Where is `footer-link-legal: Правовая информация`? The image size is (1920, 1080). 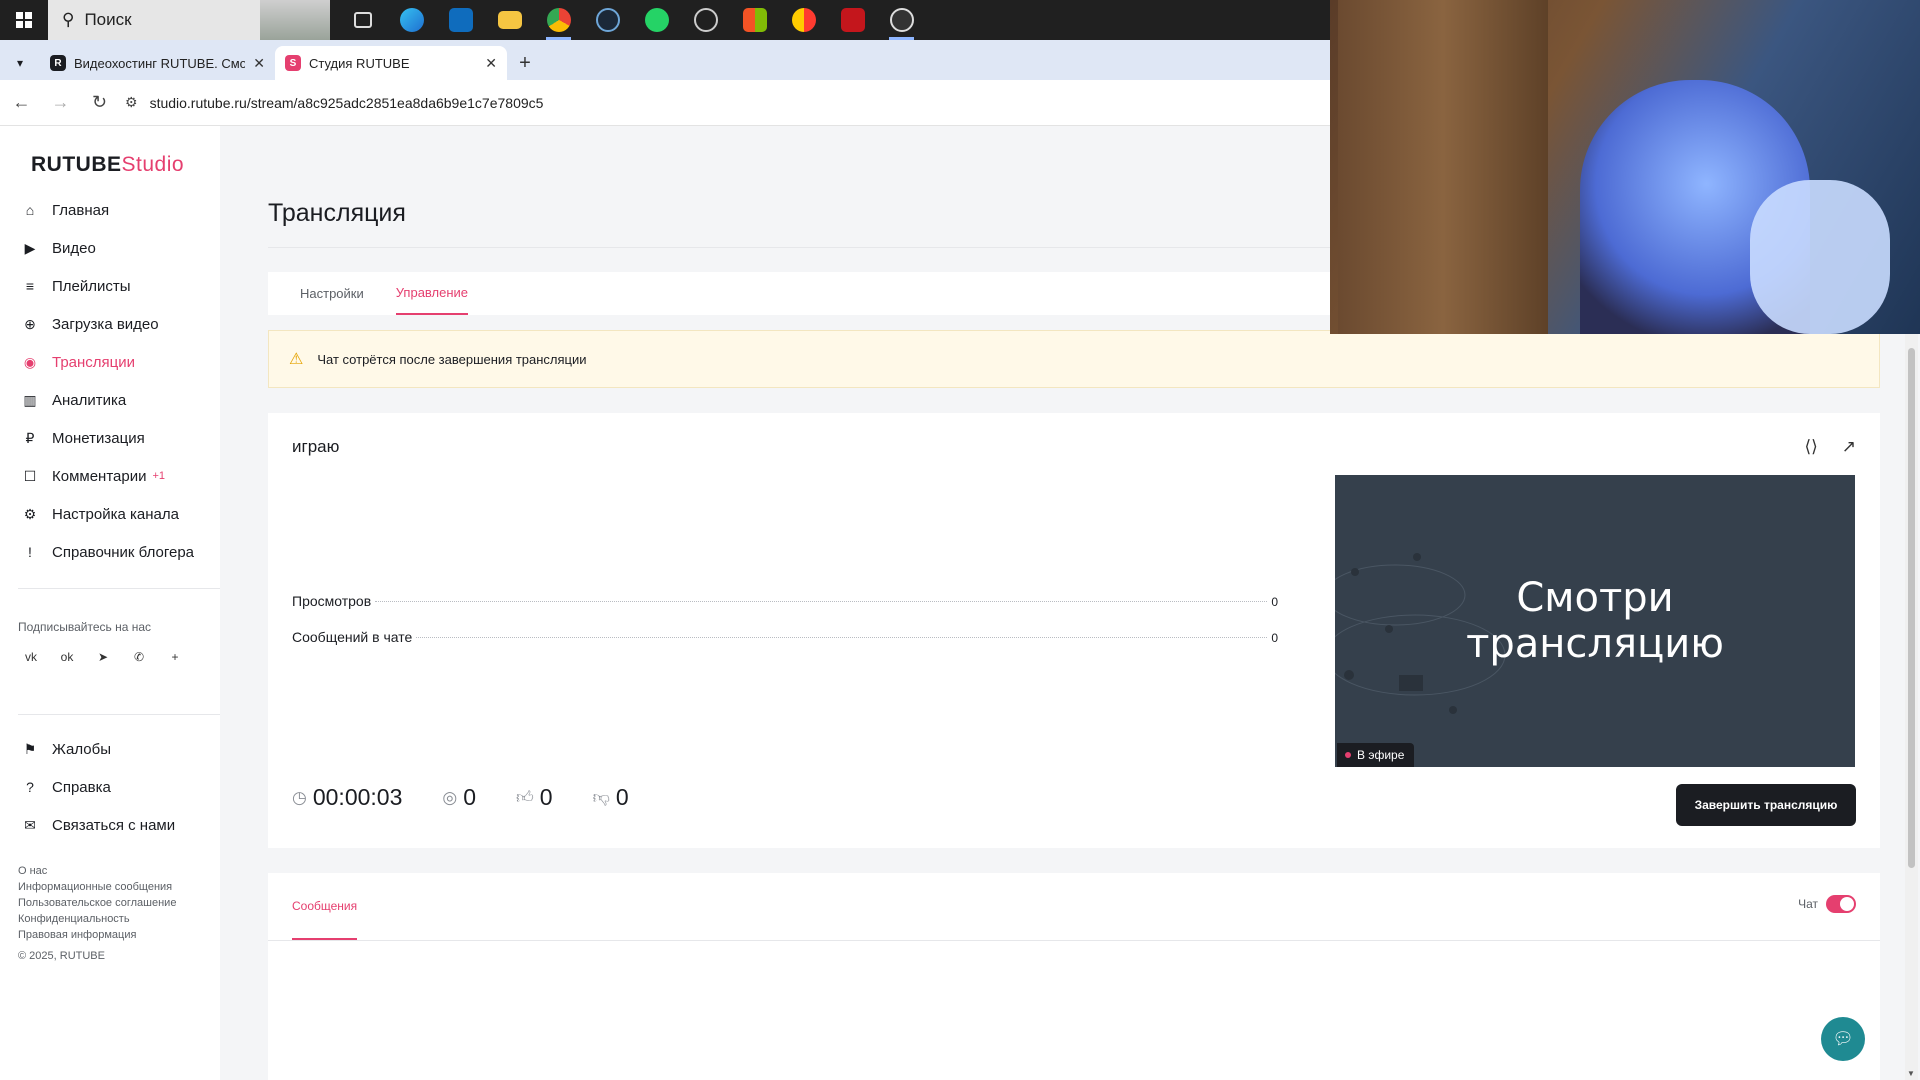 footer-link-legal: Правовая информация is located at coordinates (97, 935).